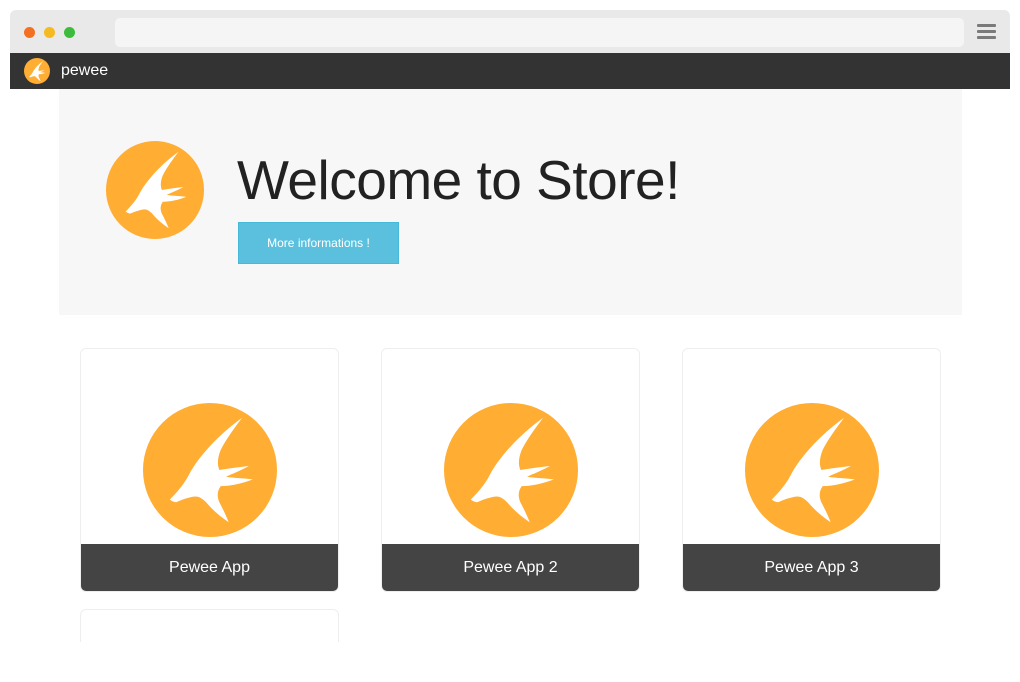  I want to click on more-informations-button: More informations !, so click(318, 243).